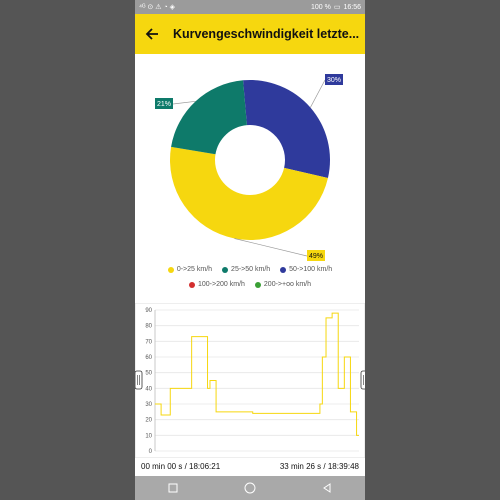 The width and height of the screenshot is (500, 500). I want to click on legend-item: 25->50 km/h, so click(246, 269).